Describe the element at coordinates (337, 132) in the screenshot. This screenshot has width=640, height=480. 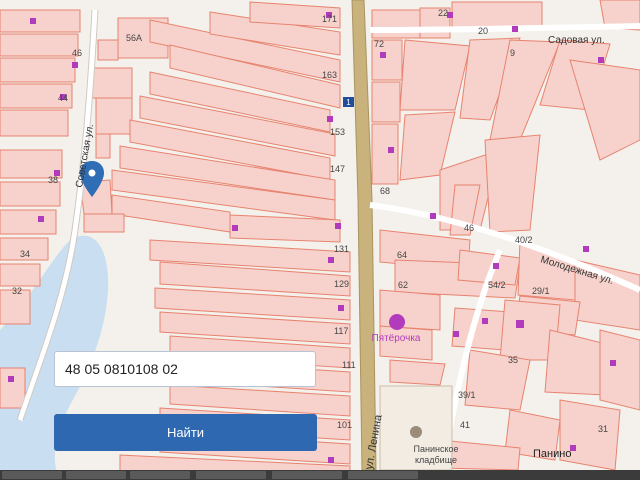
I see `svg-text: 153` at that location.